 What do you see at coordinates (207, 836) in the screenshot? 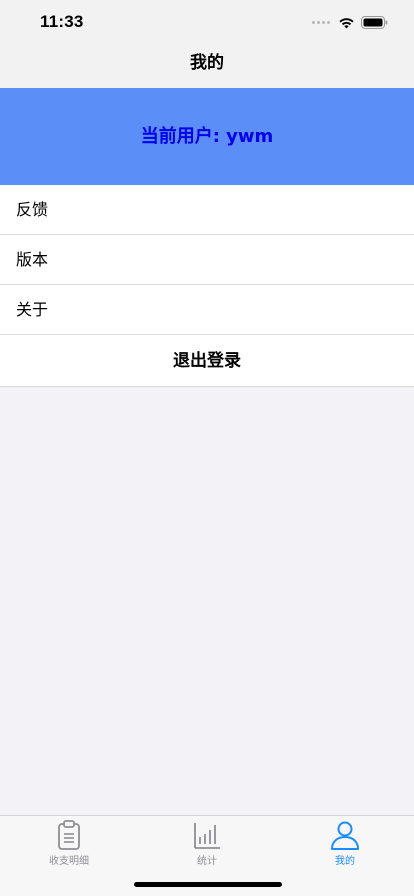
I see `bar-chart-icon` at bounding box center [207, 836].